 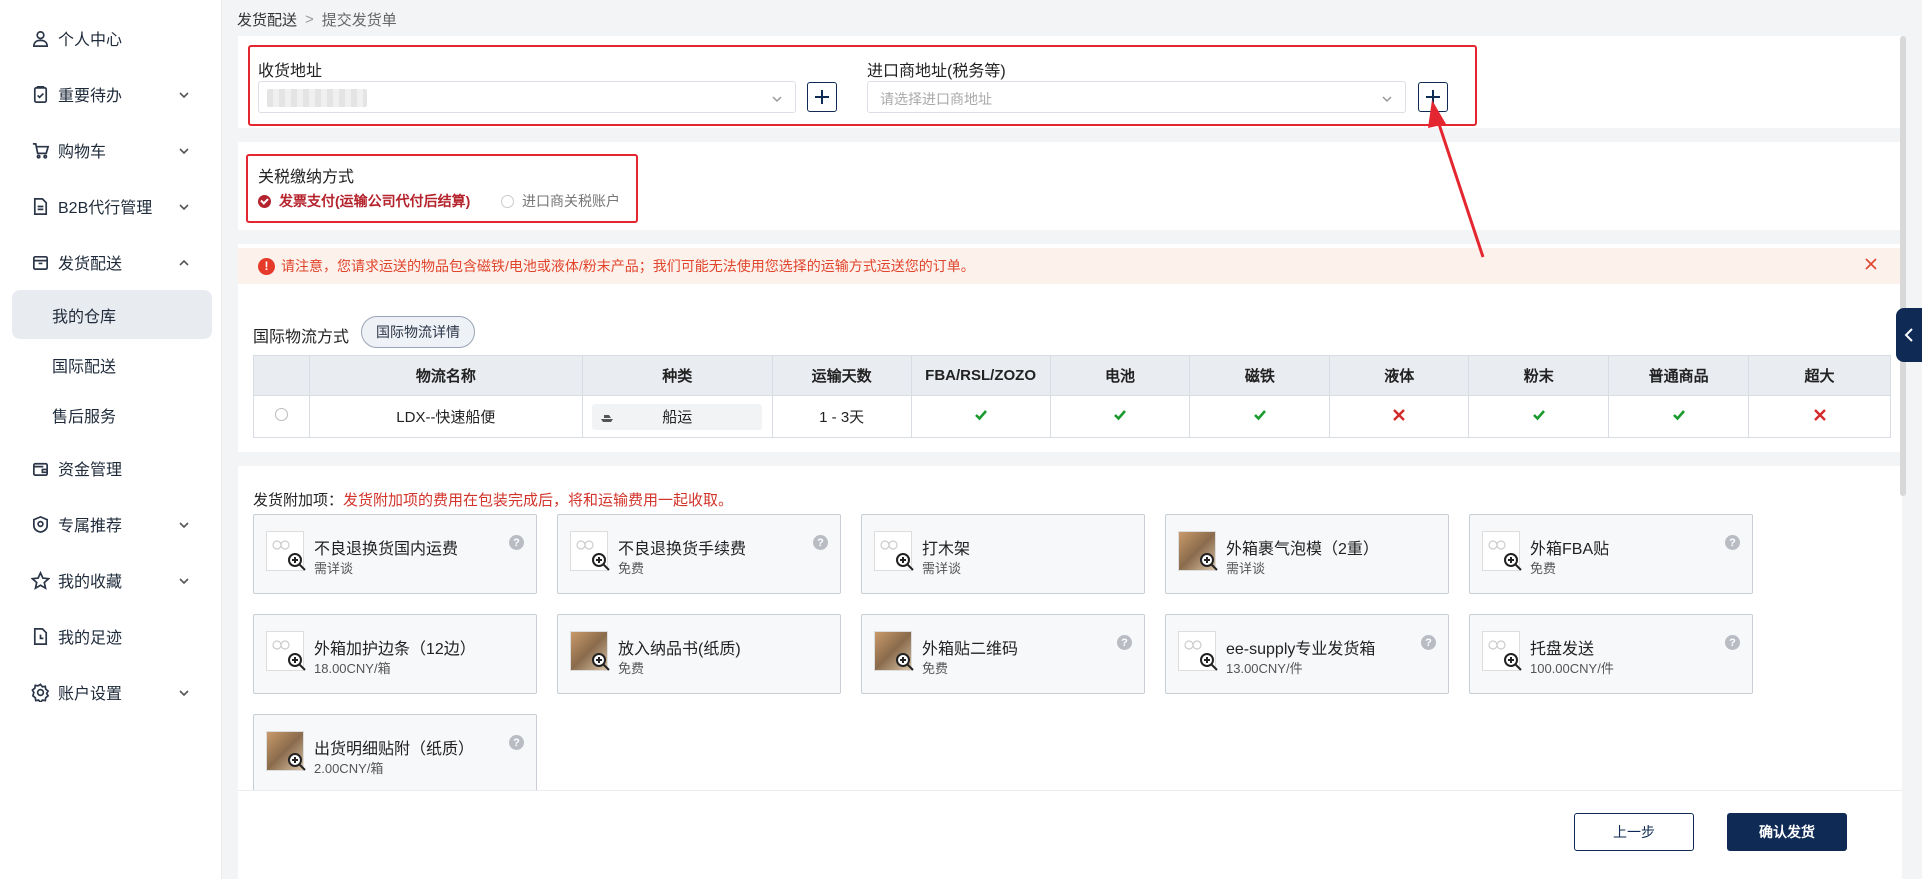 I want to click on close-icon, so click(x=1872, y=265).